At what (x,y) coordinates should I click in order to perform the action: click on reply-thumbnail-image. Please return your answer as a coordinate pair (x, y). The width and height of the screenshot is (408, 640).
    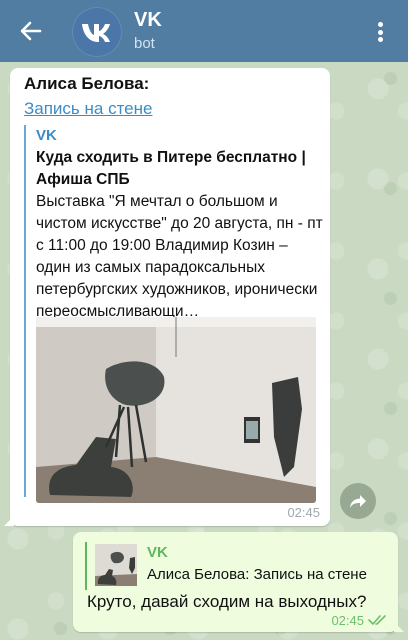
    Looking at the image, I should click on (116, 565).